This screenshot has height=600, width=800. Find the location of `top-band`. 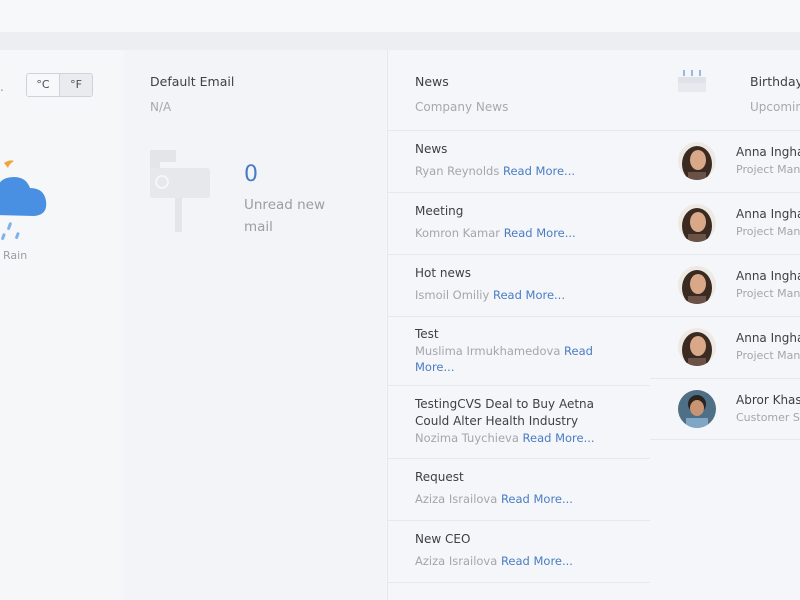

top-band is located at coordinates (400, 41).